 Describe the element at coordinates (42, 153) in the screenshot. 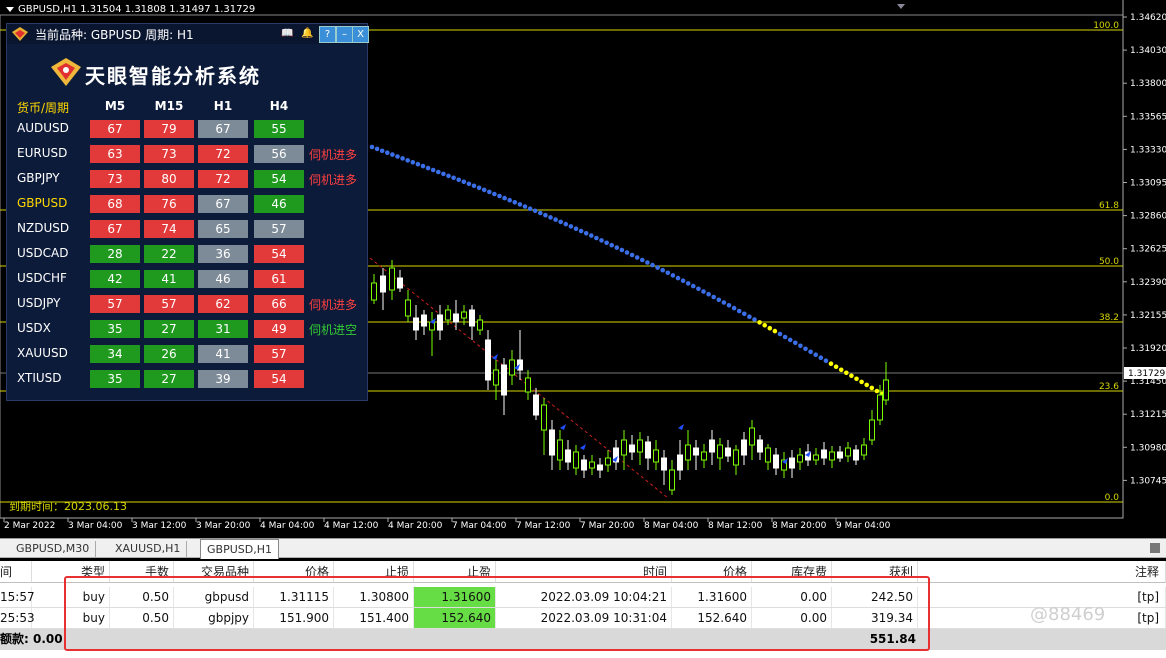

I see `row-symbol-eurusd: EURUSD` at that location.